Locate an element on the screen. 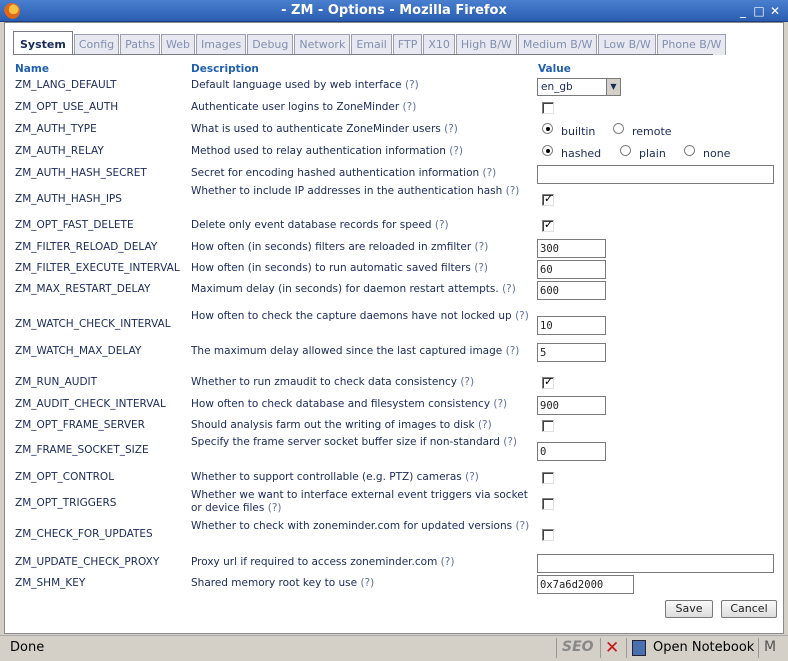 The height and width of the screenshot is (661, 788). mail-icon: M is located at coordinates (770, 647).